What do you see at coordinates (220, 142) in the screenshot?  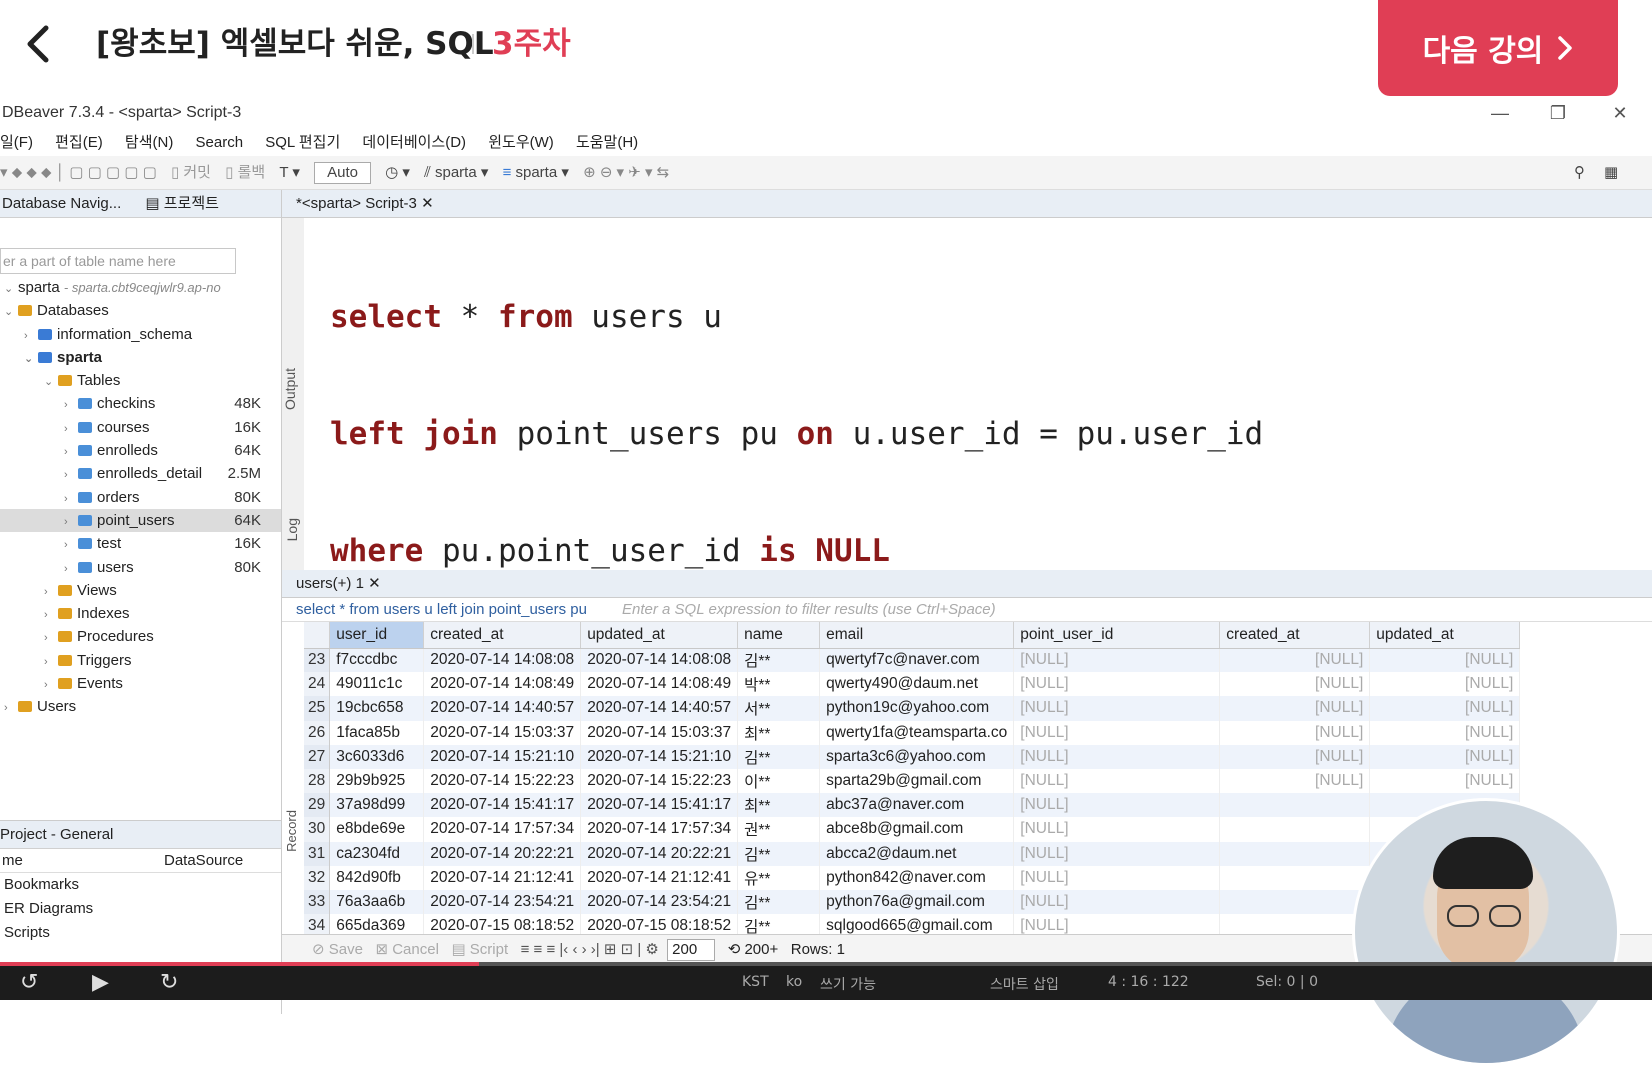 I see `menu-search: Search` at bounding box center [220, 142].